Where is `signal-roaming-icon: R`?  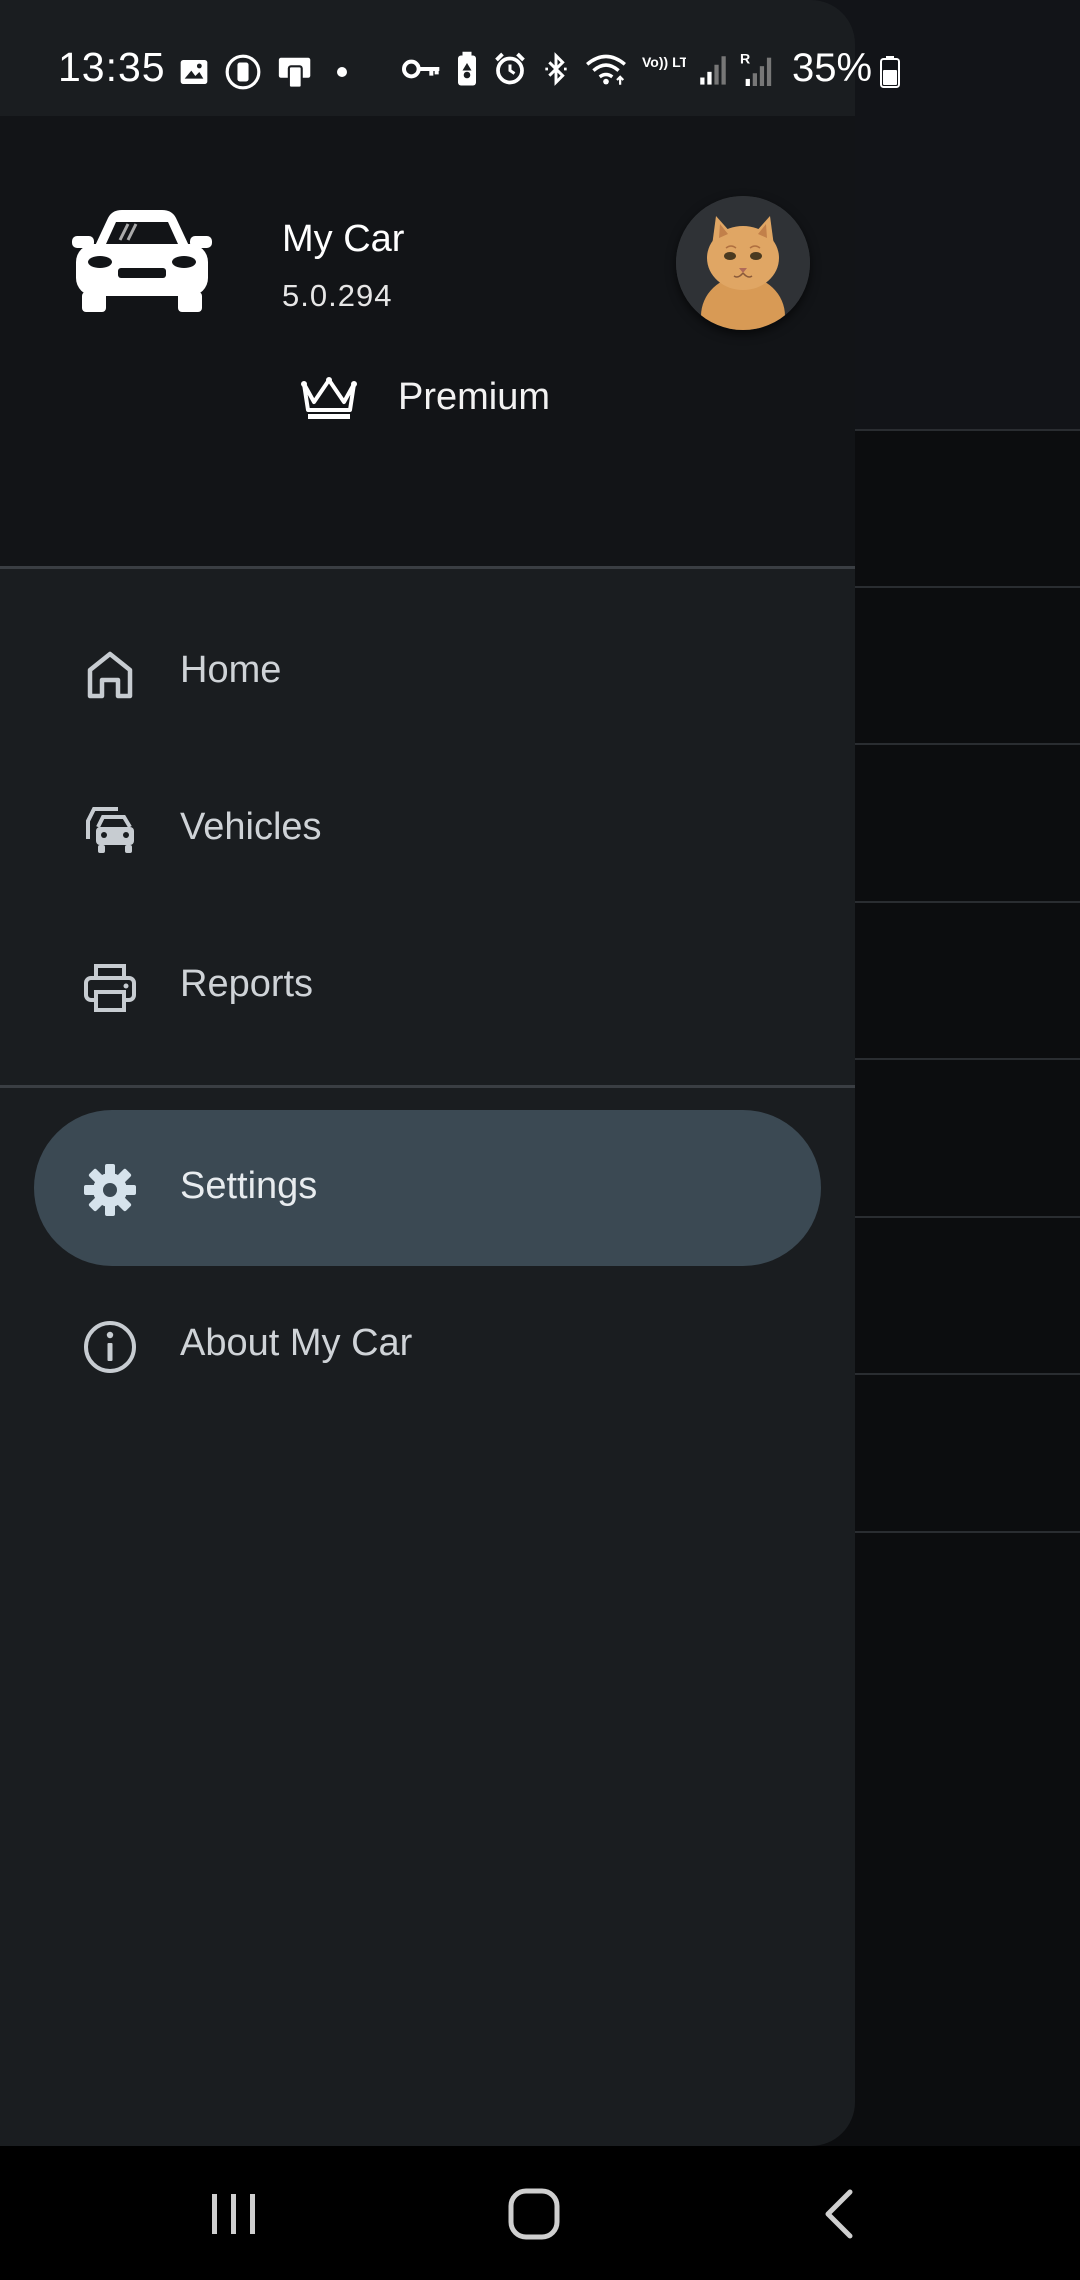 signal-roaming-icon: R is located at coordinates (756, 68).